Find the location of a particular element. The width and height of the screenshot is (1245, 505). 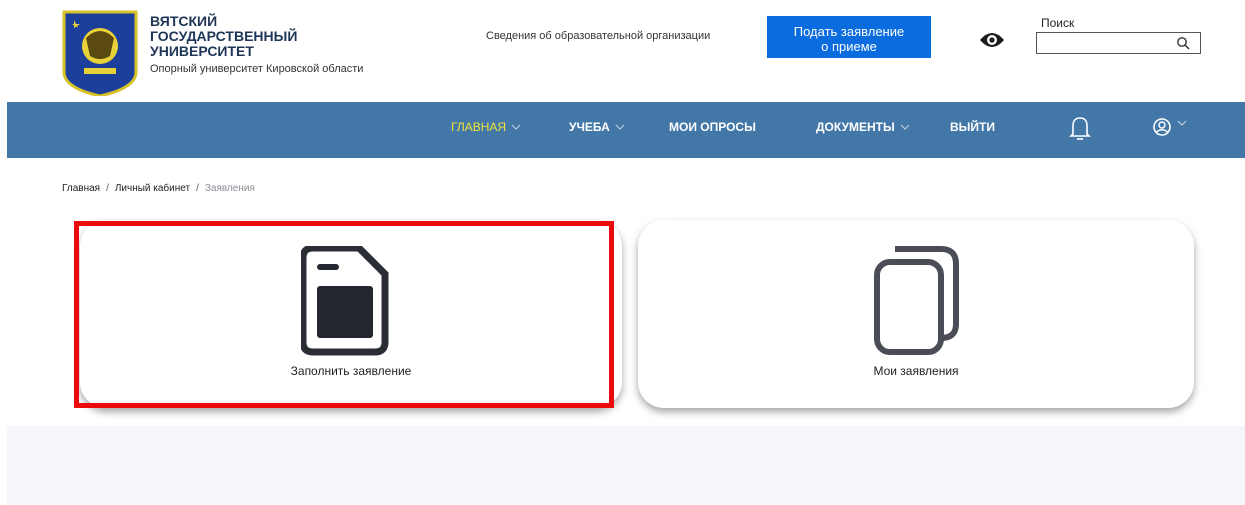

nav-item-documents: ДОКУМЕНТЫ is located at coordinates (863, 127).